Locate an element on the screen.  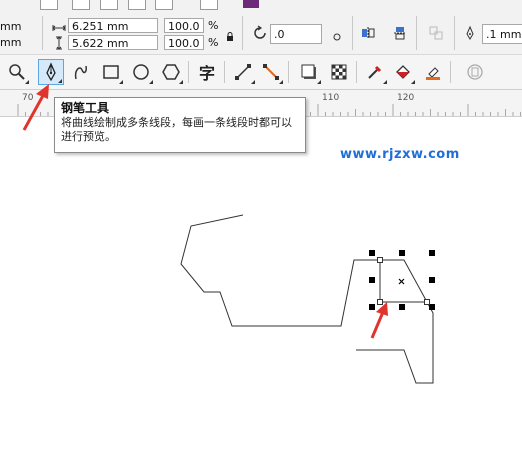
paint-bucket-icon is located at coordinates (403, 72).